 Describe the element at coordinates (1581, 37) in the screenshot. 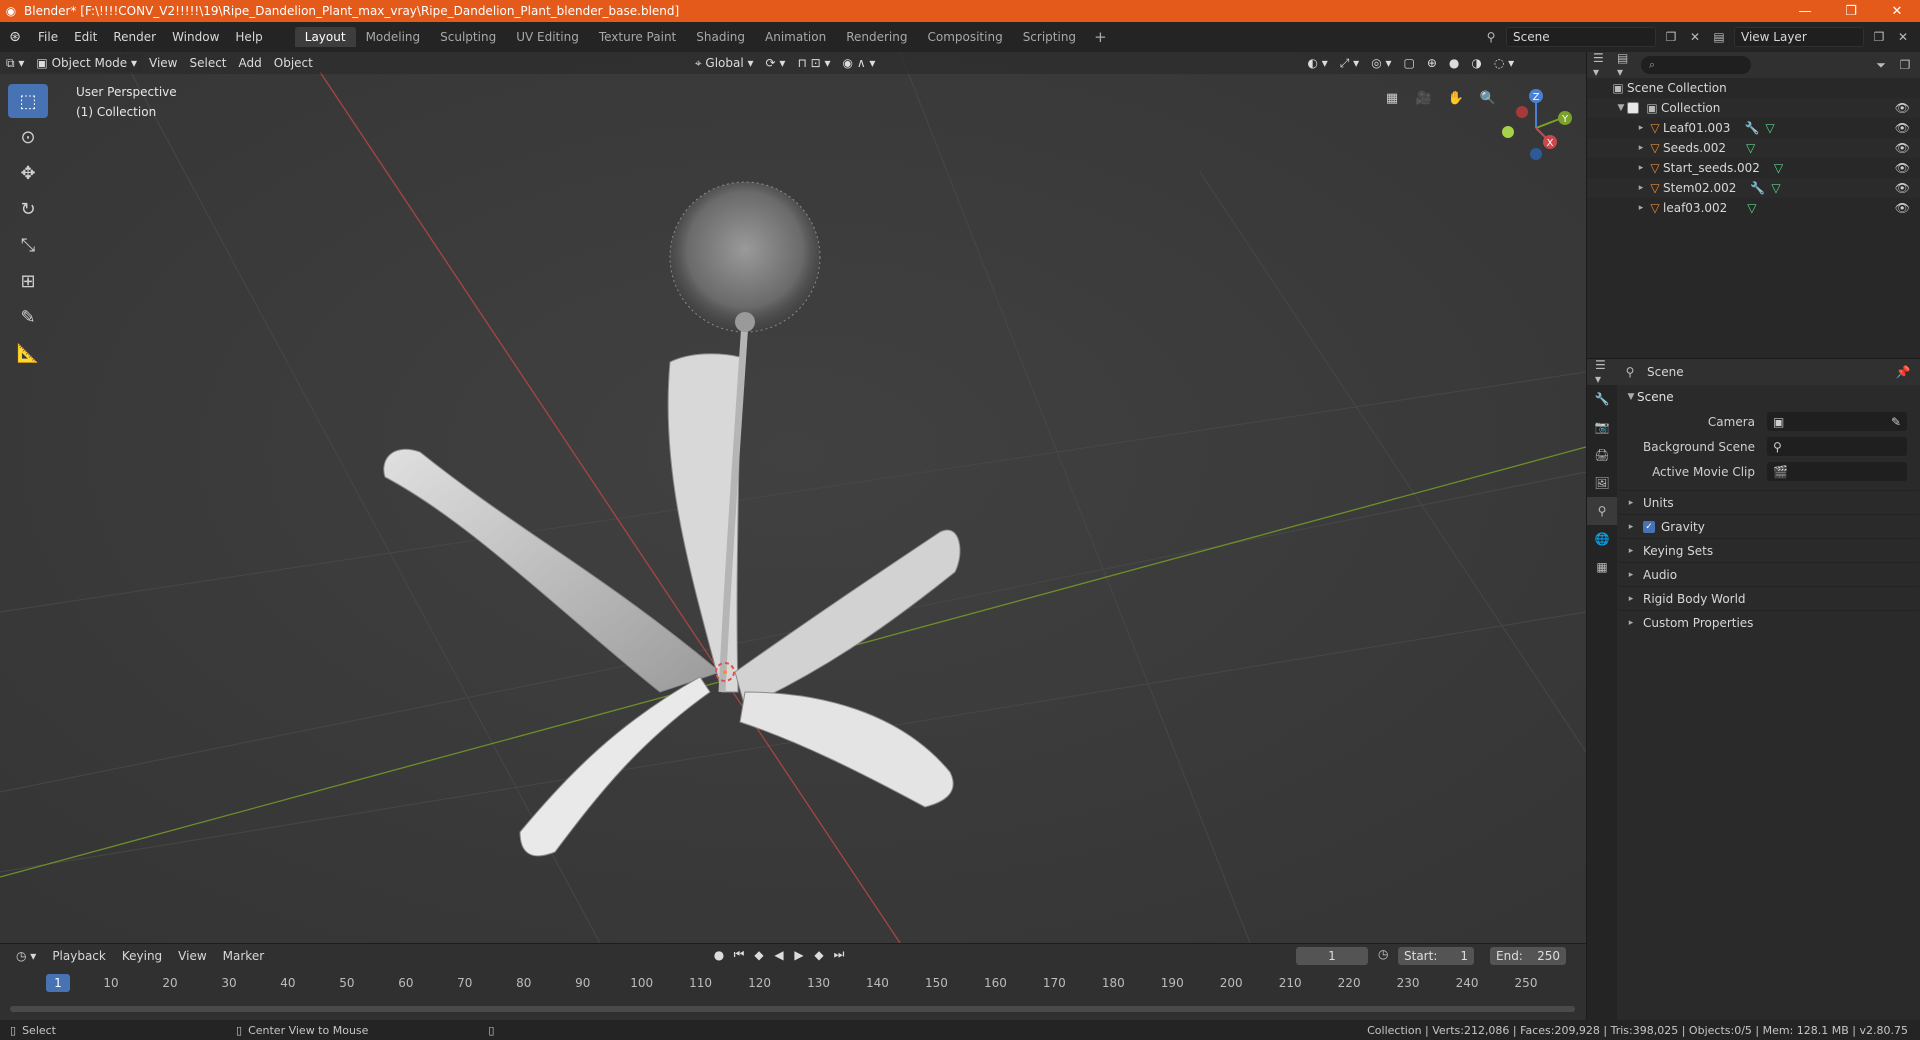

I see `scene-selector: Scene` at that location.